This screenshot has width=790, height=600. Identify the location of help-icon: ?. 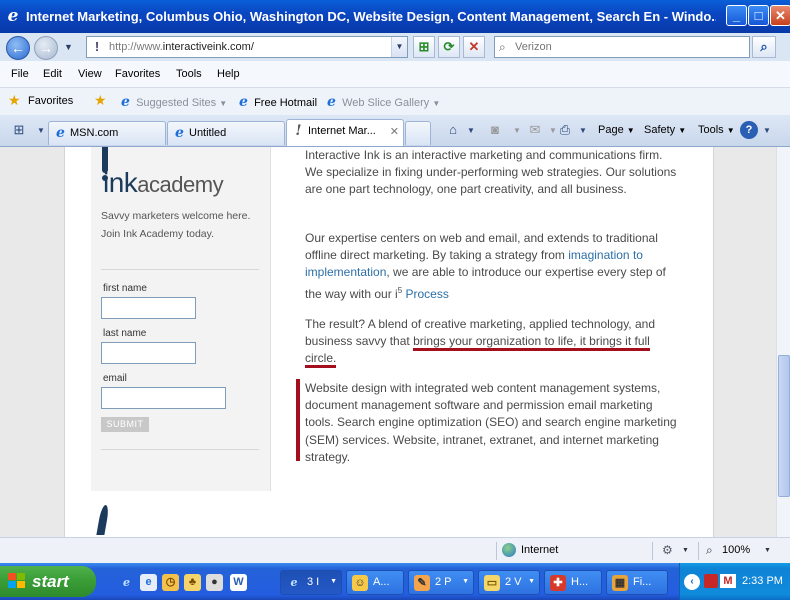
(749, 130).